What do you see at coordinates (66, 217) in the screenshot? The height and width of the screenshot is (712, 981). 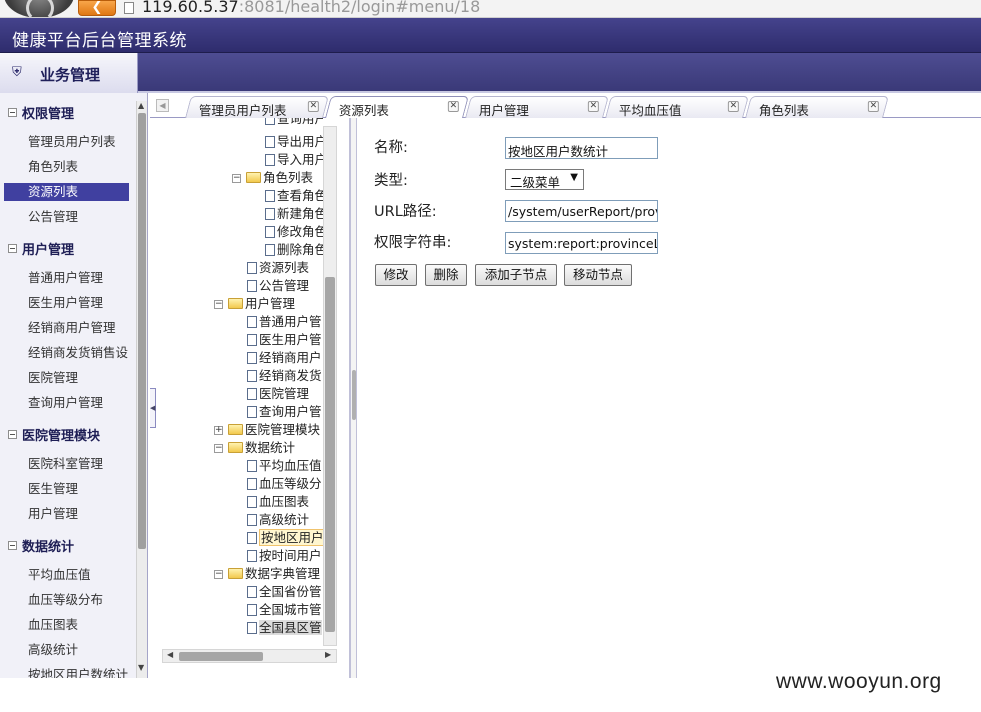 I see `sidebar-item-announcements: 公告管理` at bounding box center [66, 217].